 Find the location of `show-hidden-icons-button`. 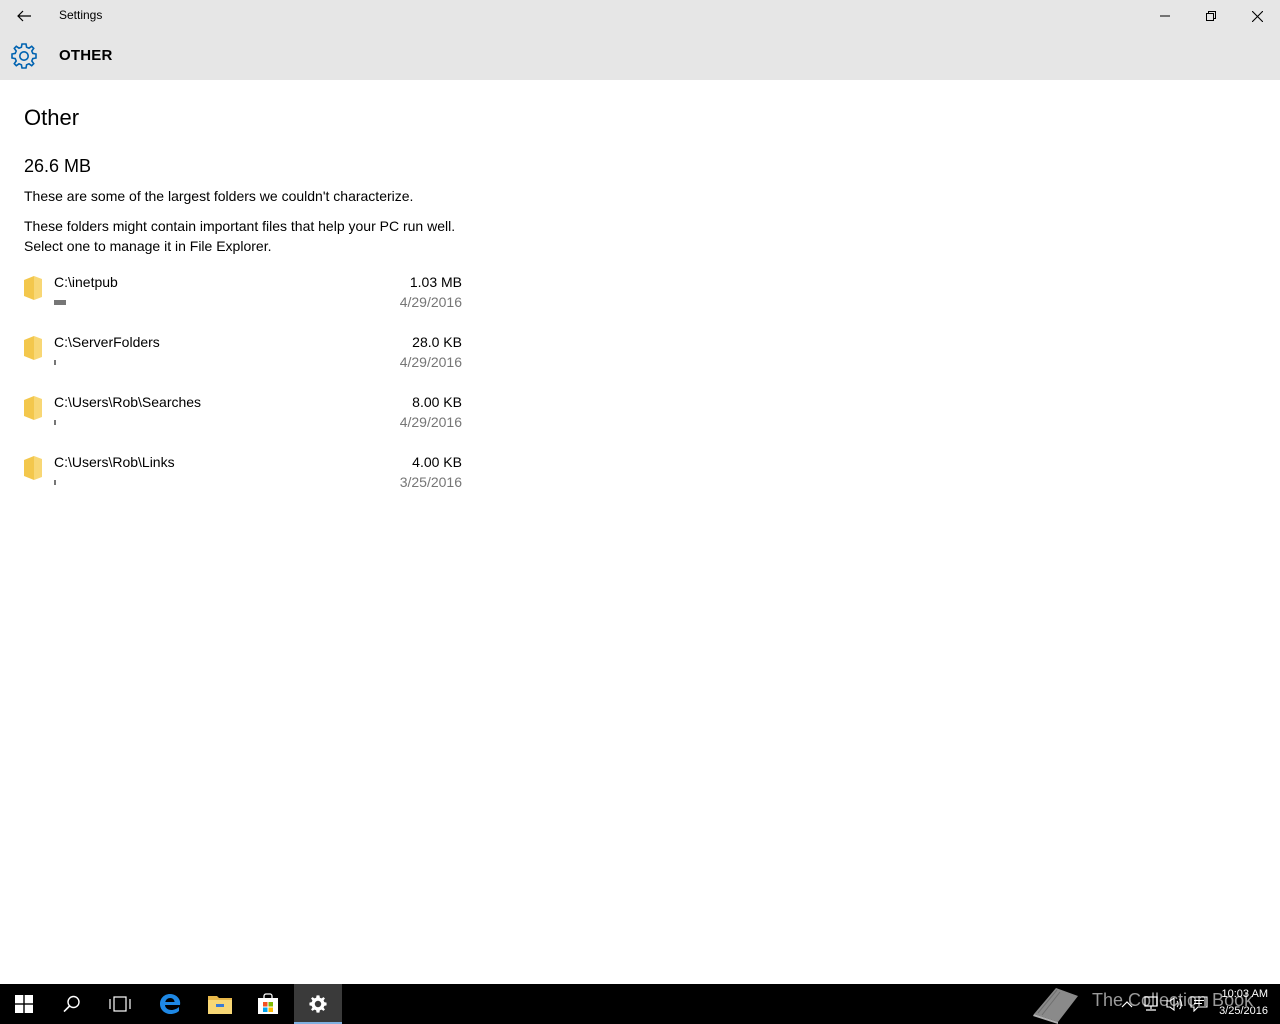

show-hidden-icons-button is located at coordinates (1127, 1004).